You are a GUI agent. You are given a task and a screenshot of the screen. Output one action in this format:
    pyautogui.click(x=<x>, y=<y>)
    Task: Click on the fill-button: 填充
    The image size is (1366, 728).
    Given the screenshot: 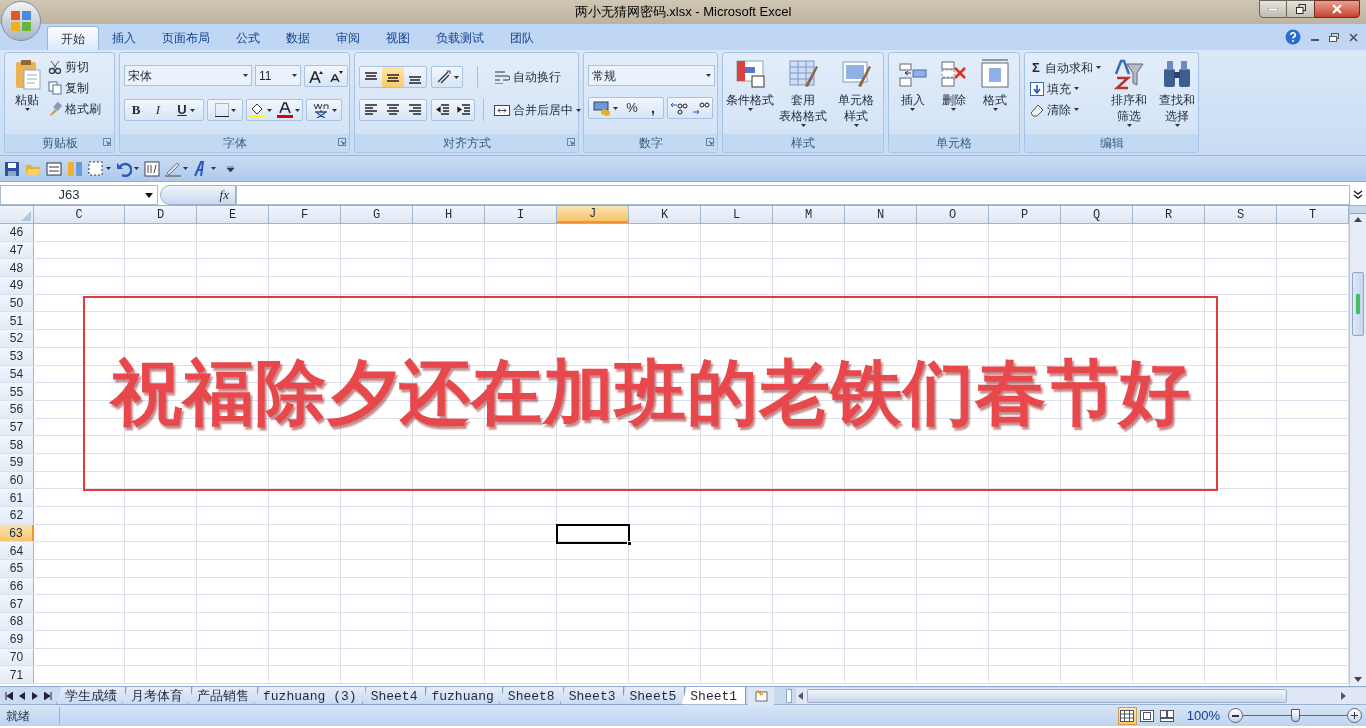 What is the action you would take?
    pyautogui.click(x=1065, y=88)
    